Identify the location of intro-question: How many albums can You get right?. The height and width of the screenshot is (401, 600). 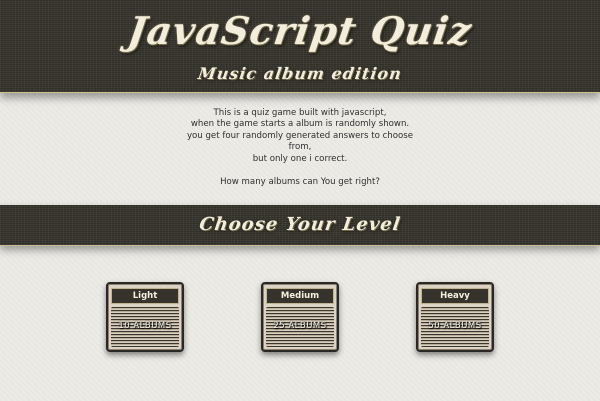
(300, 182).